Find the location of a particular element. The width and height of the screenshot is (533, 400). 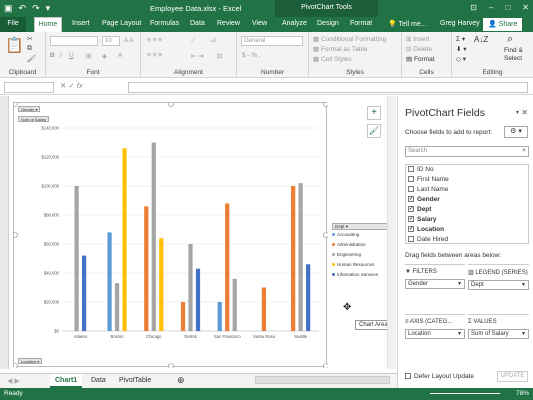

sheet-tab-pivottable: PivotTable is located at coordinates (135, 381).